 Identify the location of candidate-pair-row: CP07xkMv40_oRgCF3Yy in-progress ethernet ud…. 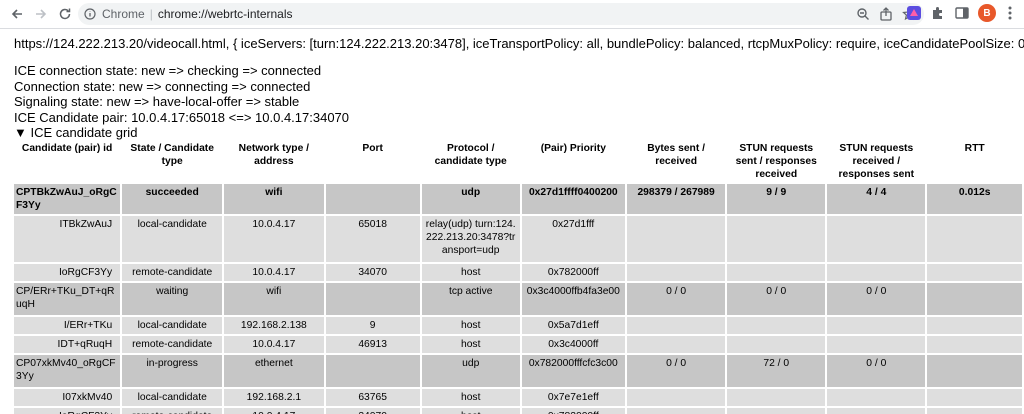
(518, 371).